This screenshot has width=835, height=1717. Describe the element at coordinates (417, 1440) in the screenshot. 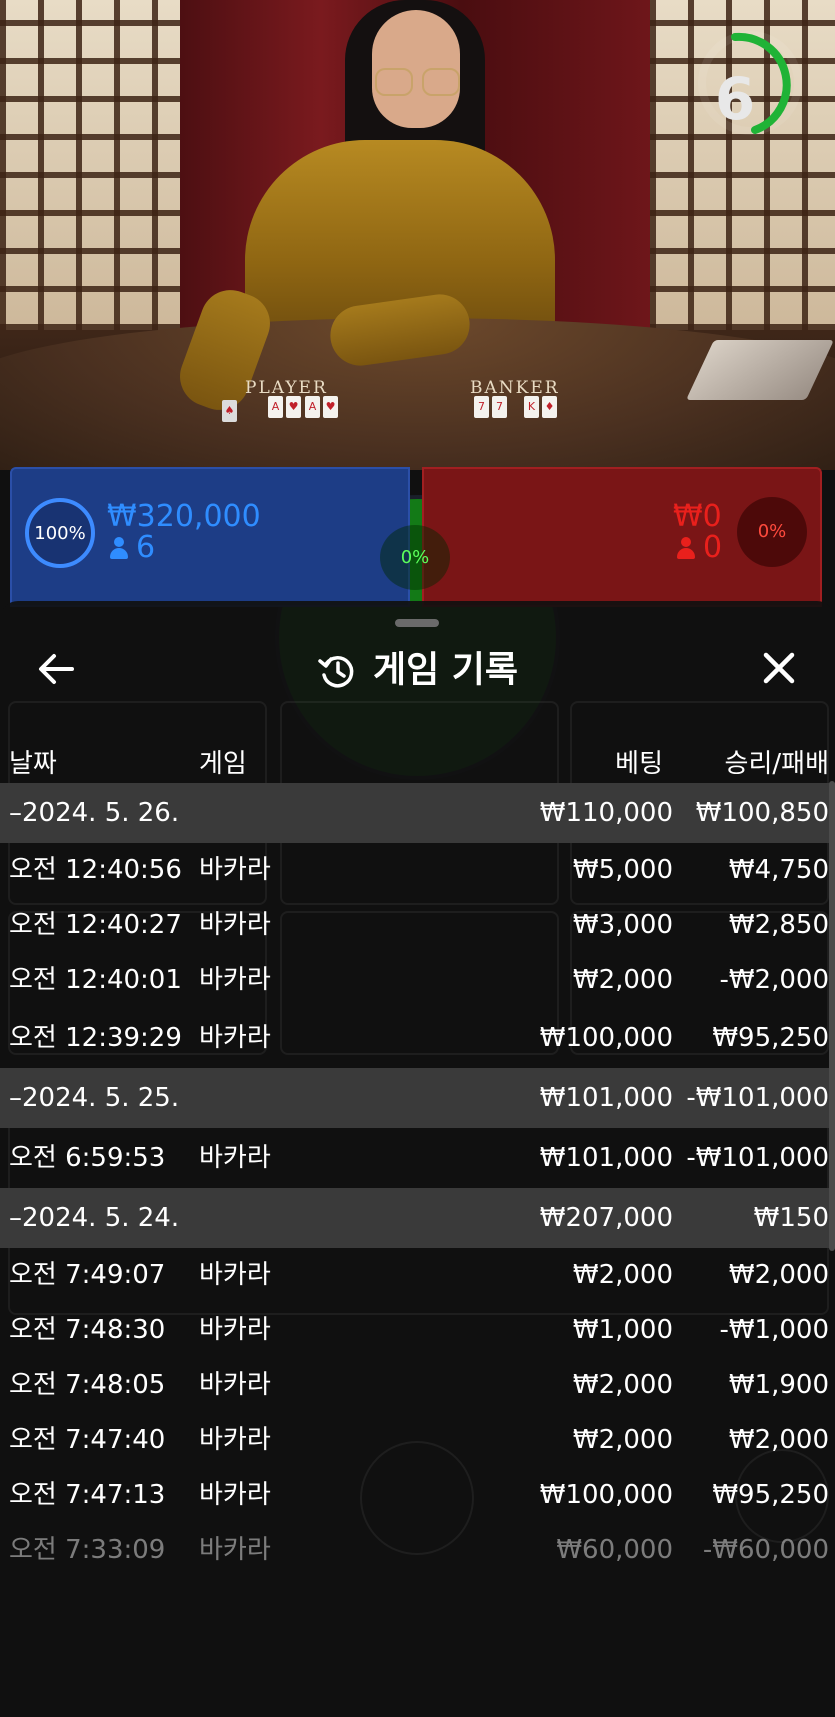

I see `history-row: 오전 7:47:40 바카라 ₩2,000 ₩2,000` at that location.